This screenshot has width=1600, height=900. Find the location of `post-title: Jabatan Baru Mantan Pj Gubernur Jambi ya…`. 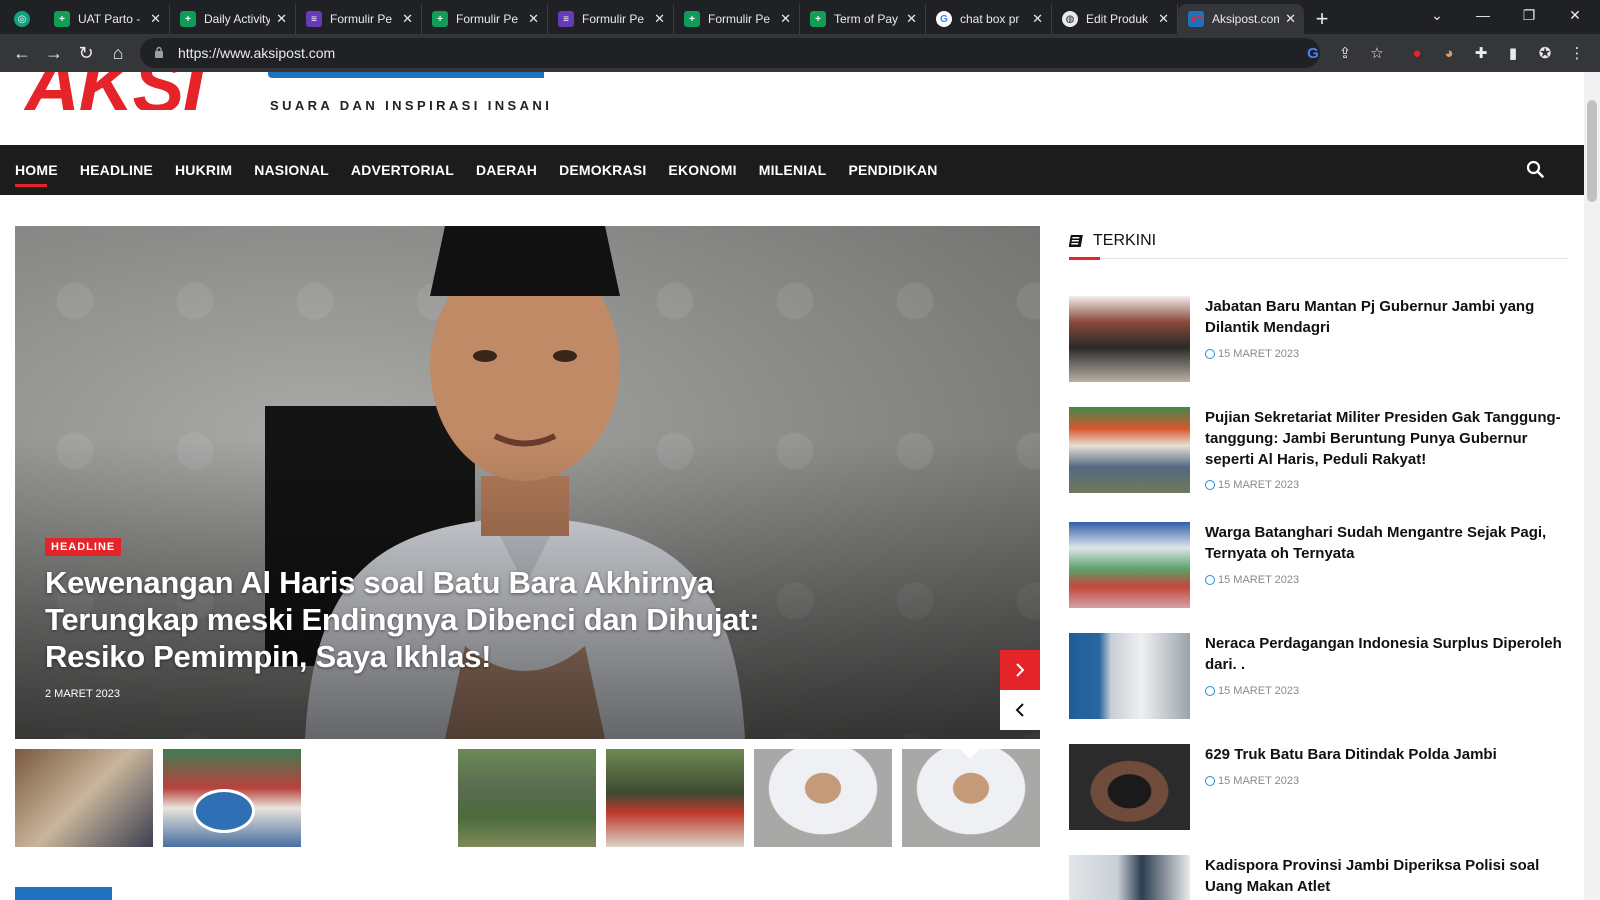

post-title: Jabatan Baru Mantan Pj Gubernur Jambi ya… is located at coordinates (1386, 317).